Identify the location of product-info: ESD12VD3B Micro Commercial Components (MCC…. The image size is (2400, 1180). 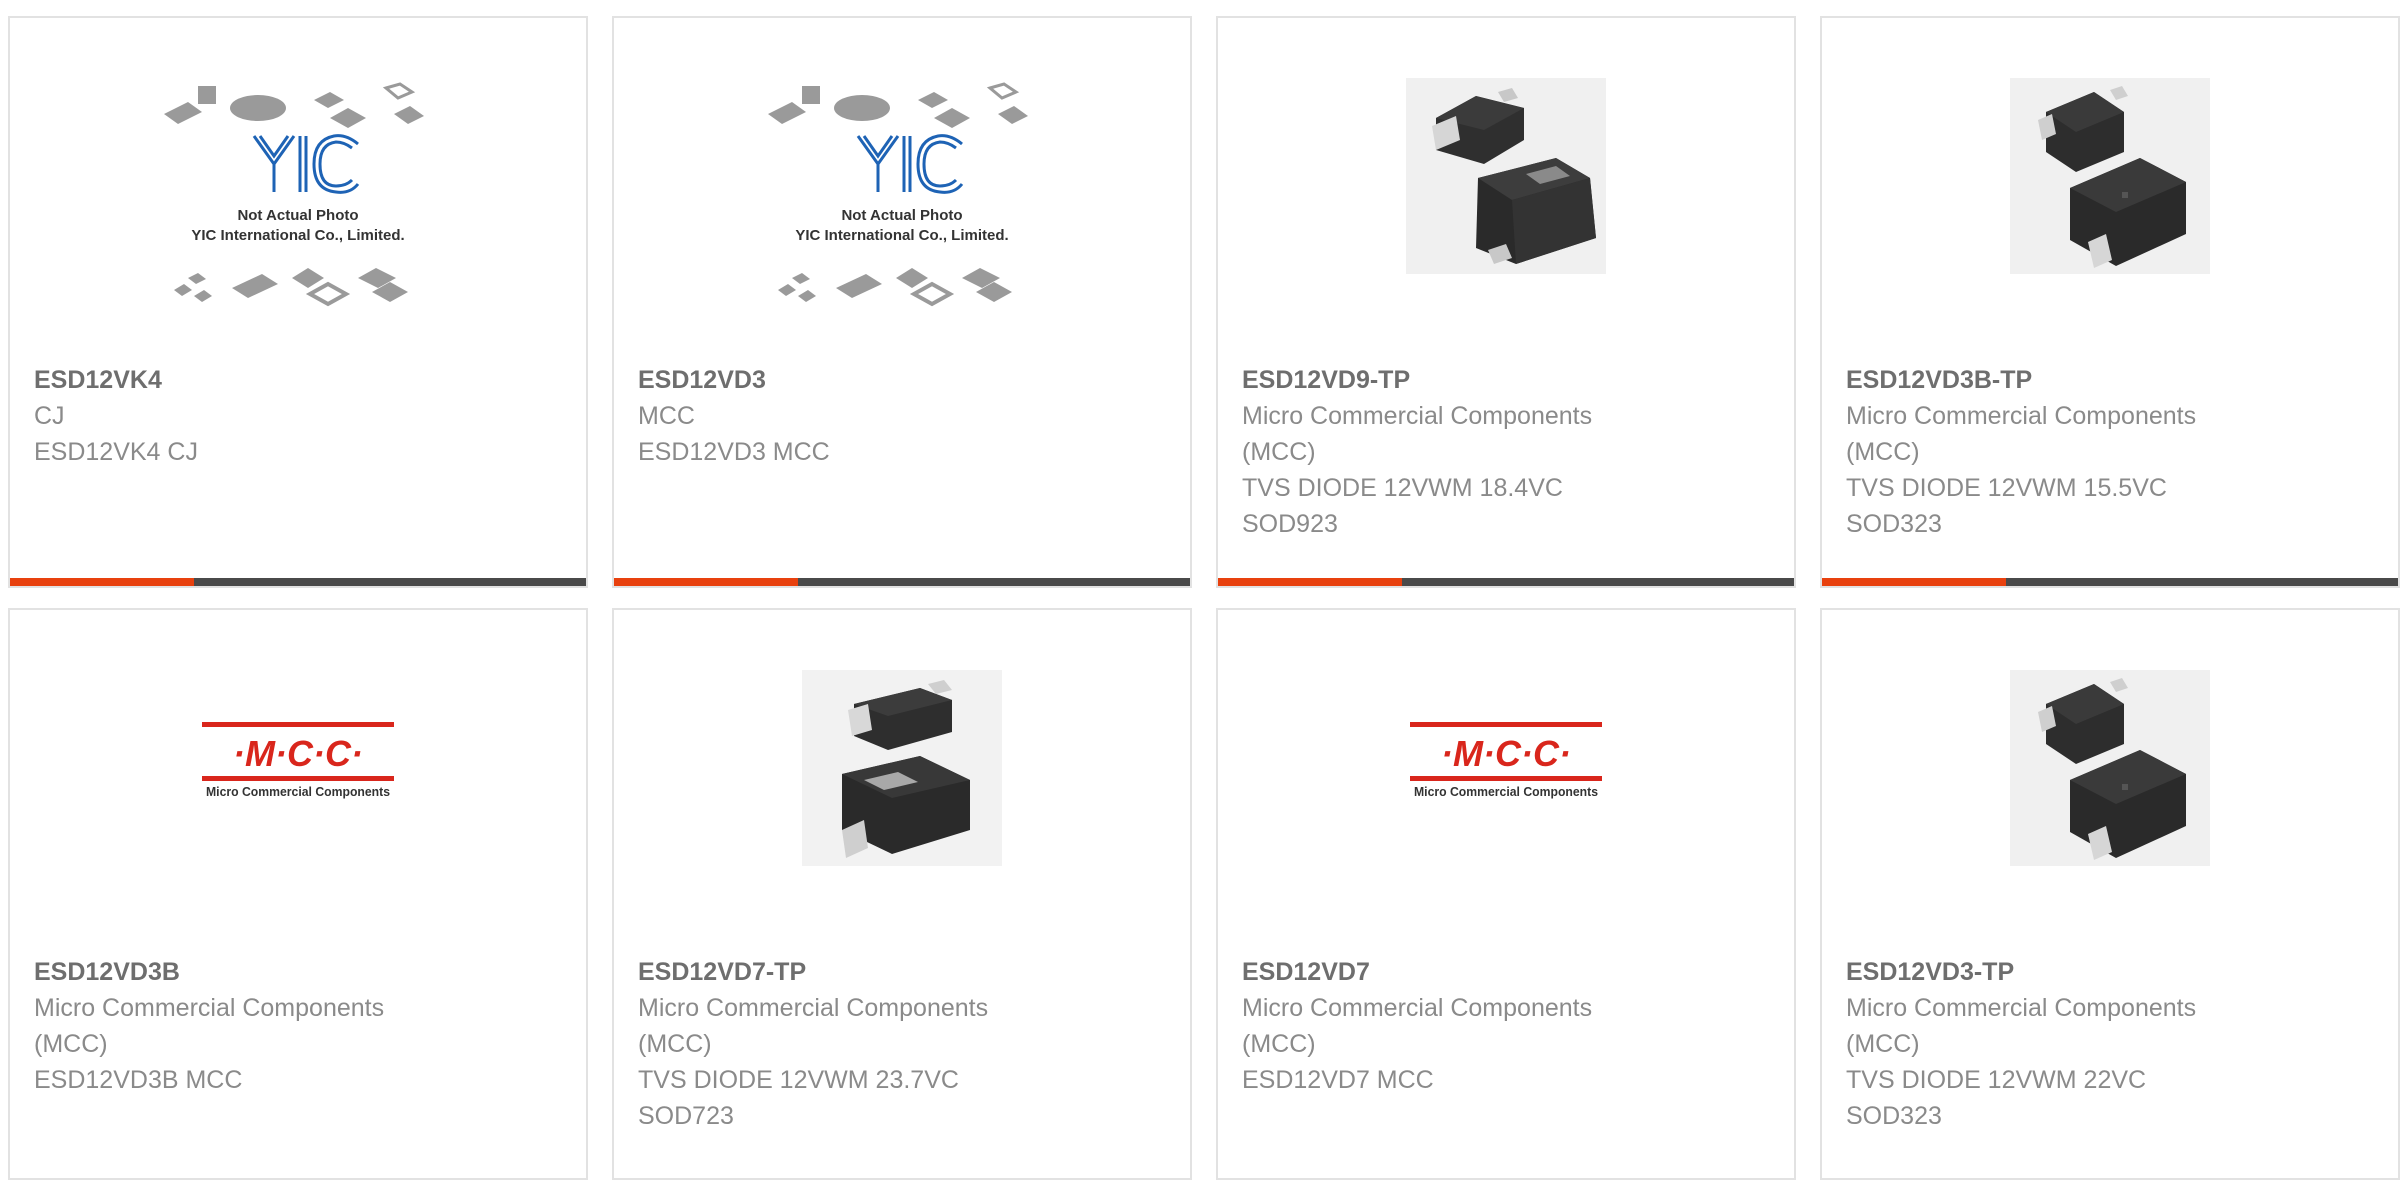
(298, 1026).